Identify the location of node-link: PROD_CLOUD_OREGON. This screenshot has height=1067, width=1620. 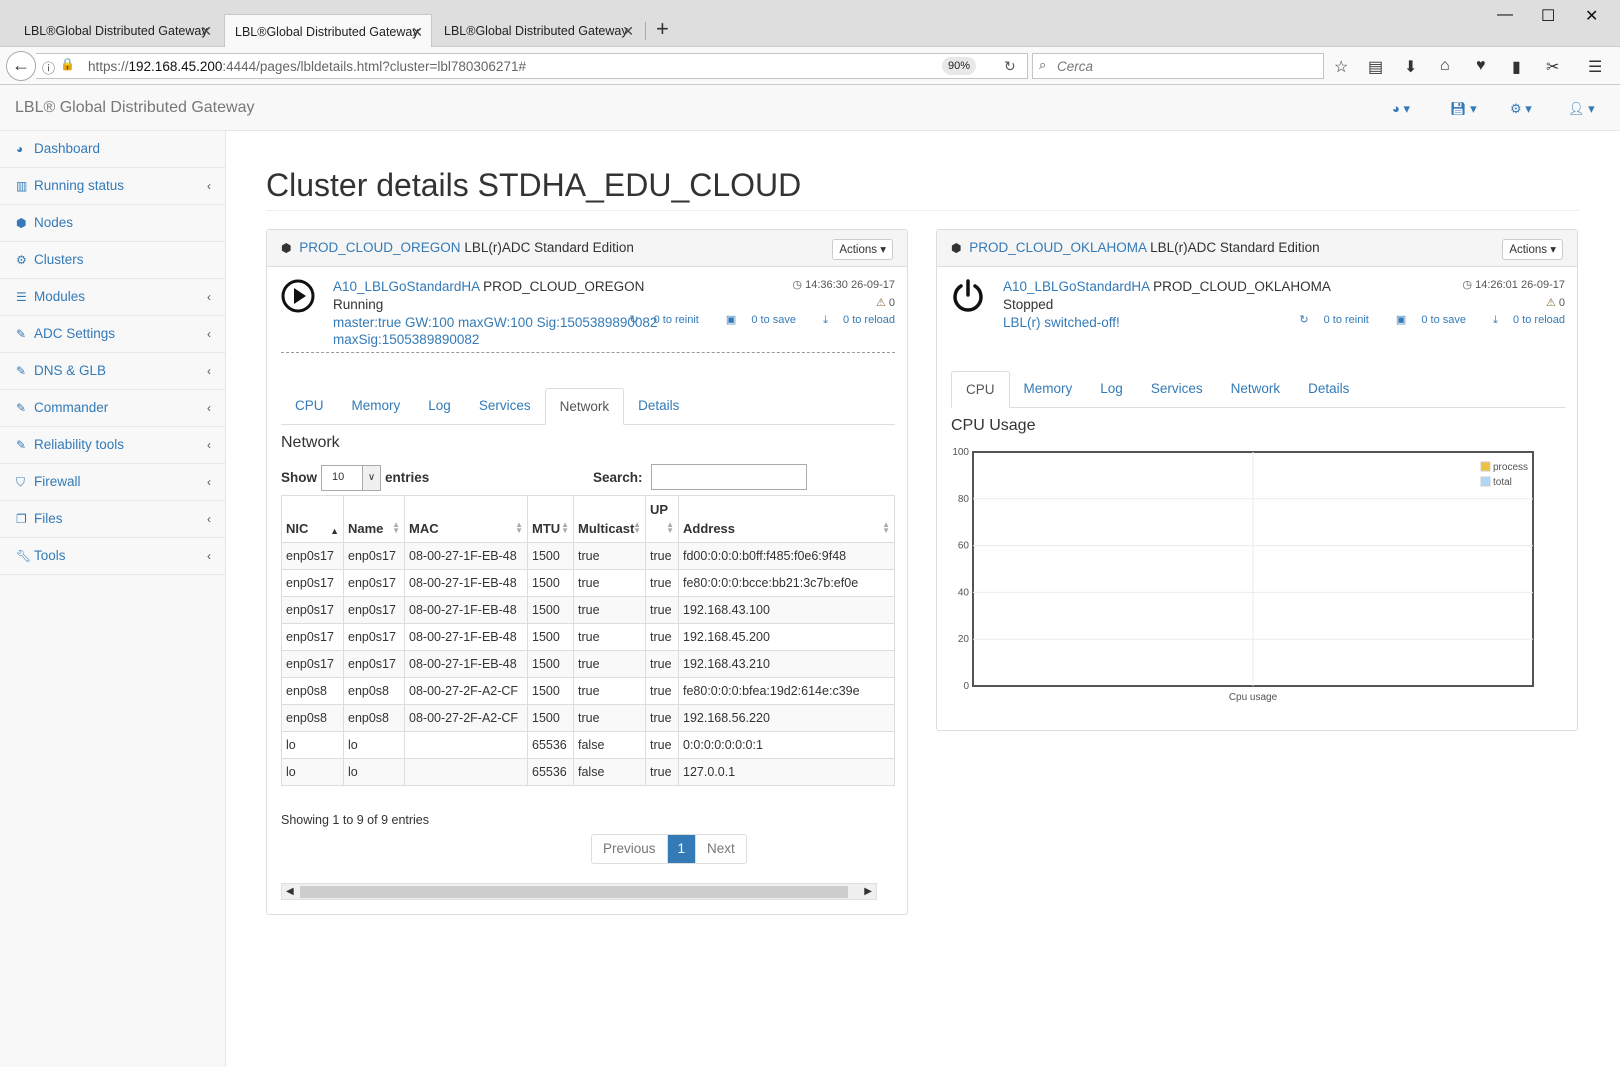
(379, 247).